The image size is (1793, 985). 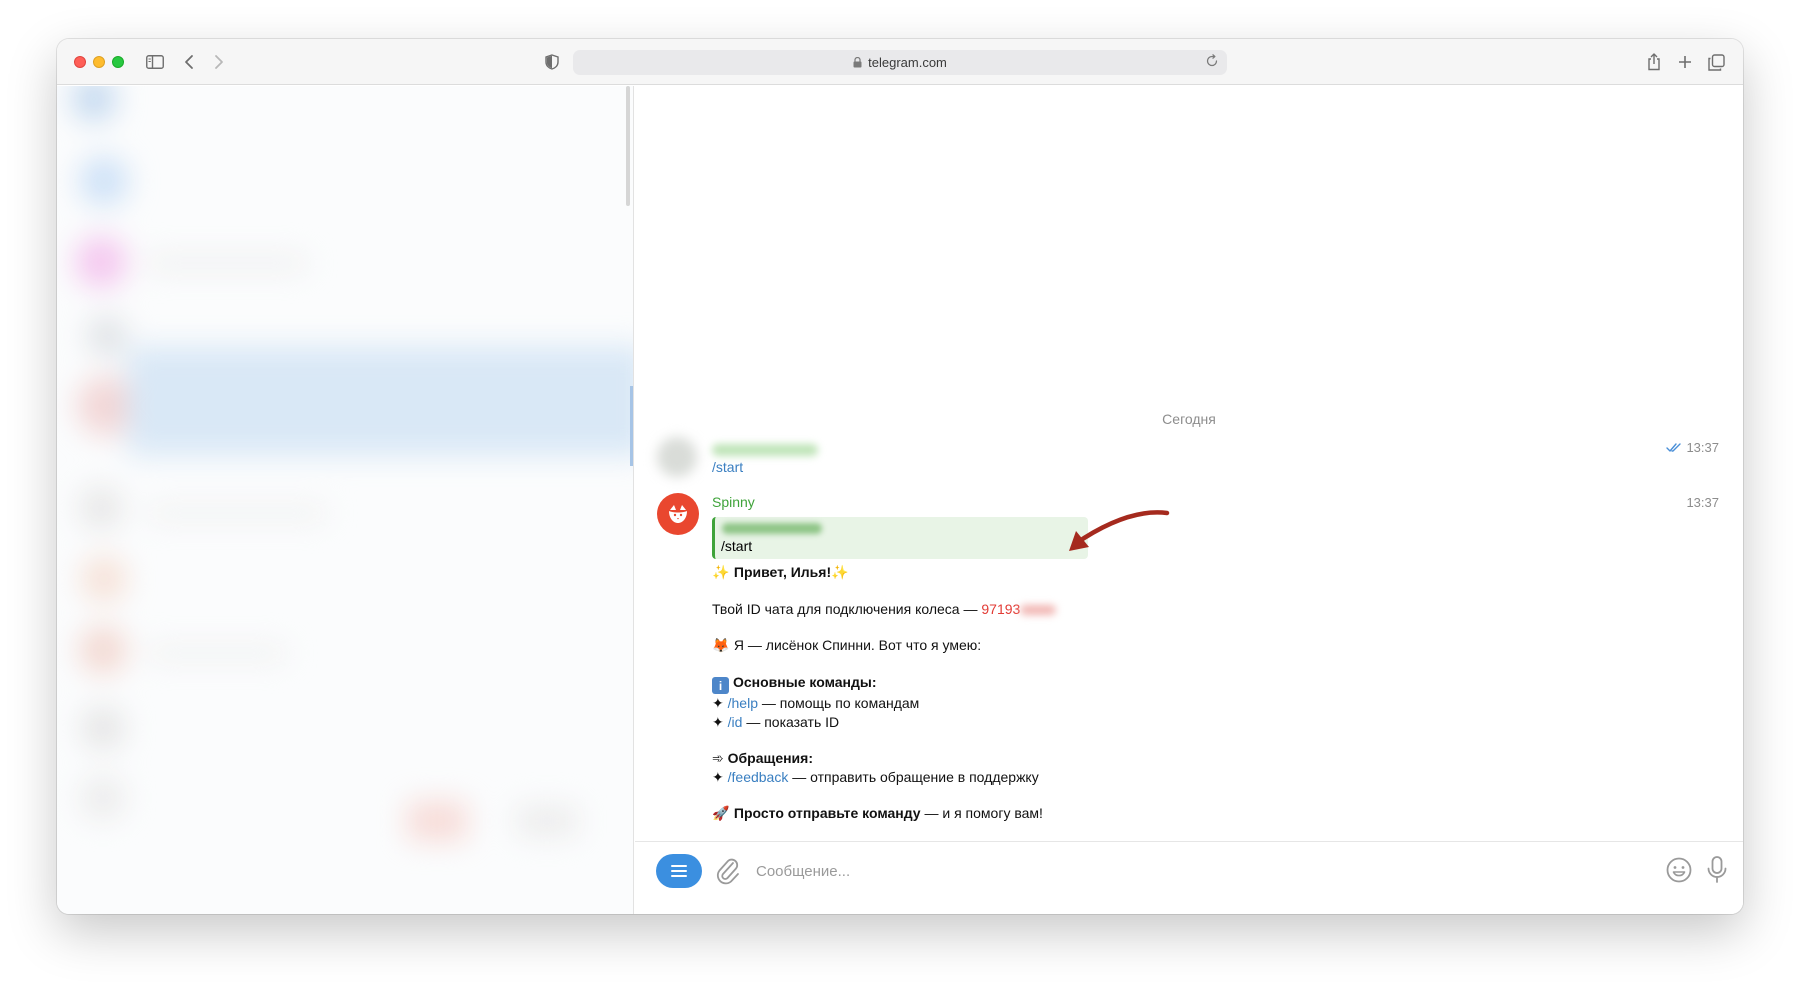 What do you see at coordinates (857, 62) in the screenshot?
I see `lock-icon` at bounding box center [857, 62].